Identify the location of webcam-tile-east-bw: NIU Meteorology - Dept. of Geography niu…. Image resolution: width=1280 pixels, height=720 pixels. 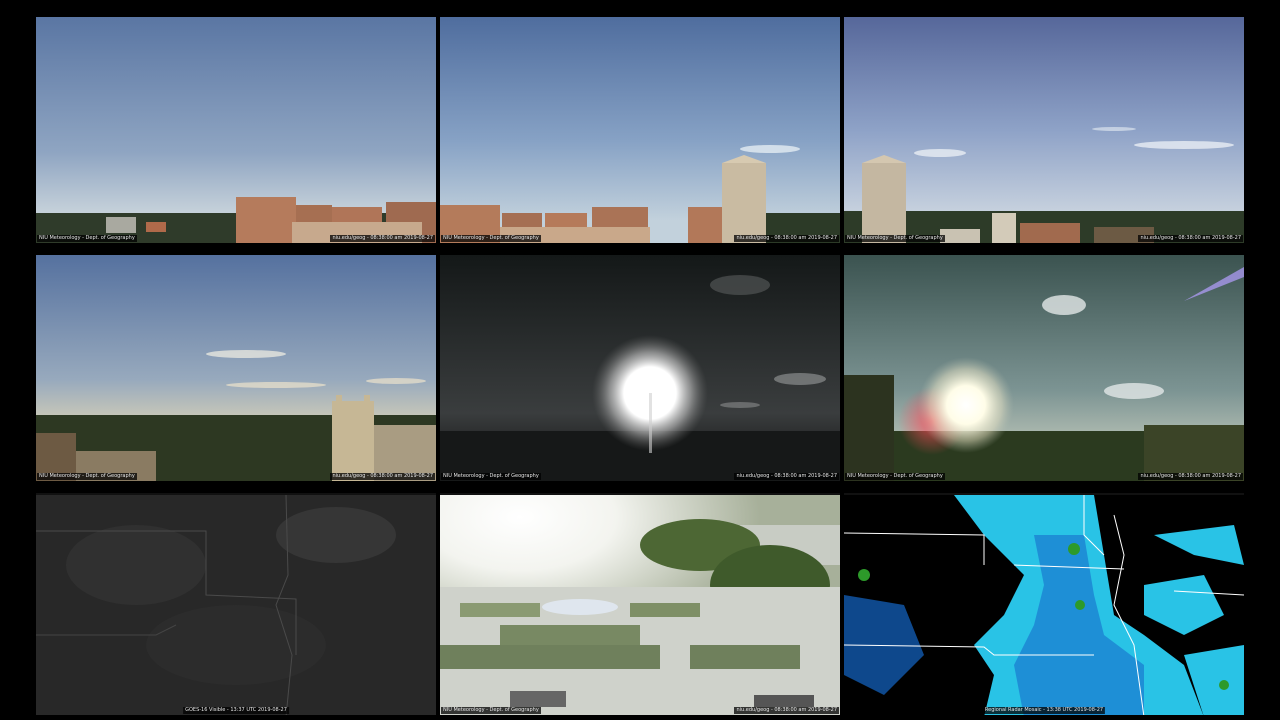
(640, 368).